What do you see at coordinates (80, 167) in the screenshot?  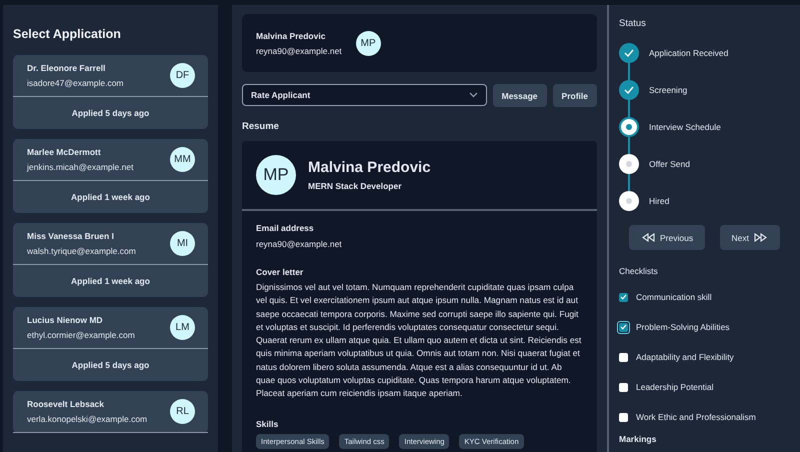 I see `applicant-email: jenkins.micah@example.net` at bounding box center [80, 167].